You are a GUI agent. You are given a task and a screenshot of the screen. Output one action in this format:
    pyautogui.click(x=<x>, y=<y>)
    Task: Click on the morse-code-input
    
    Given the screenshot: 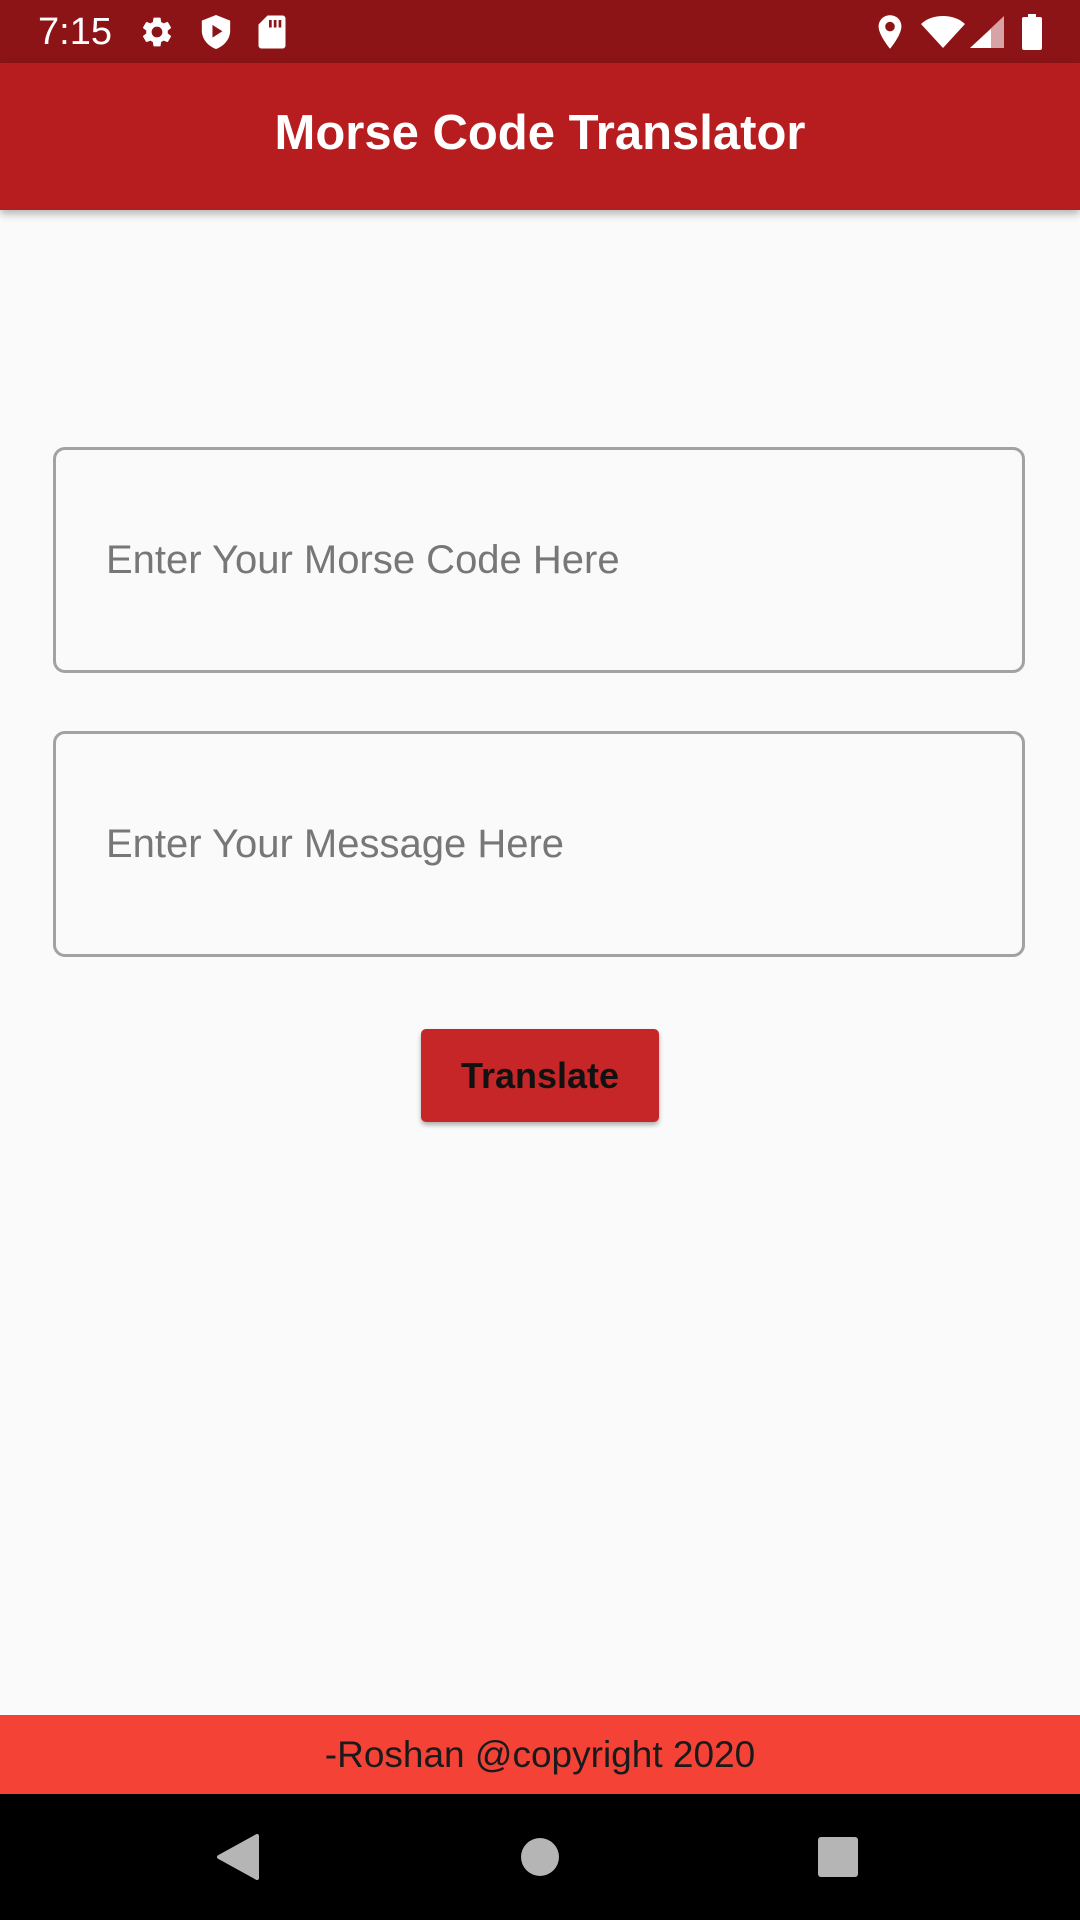 What is the action you would take?
    pyautogui.click(x=536, y=560)
    